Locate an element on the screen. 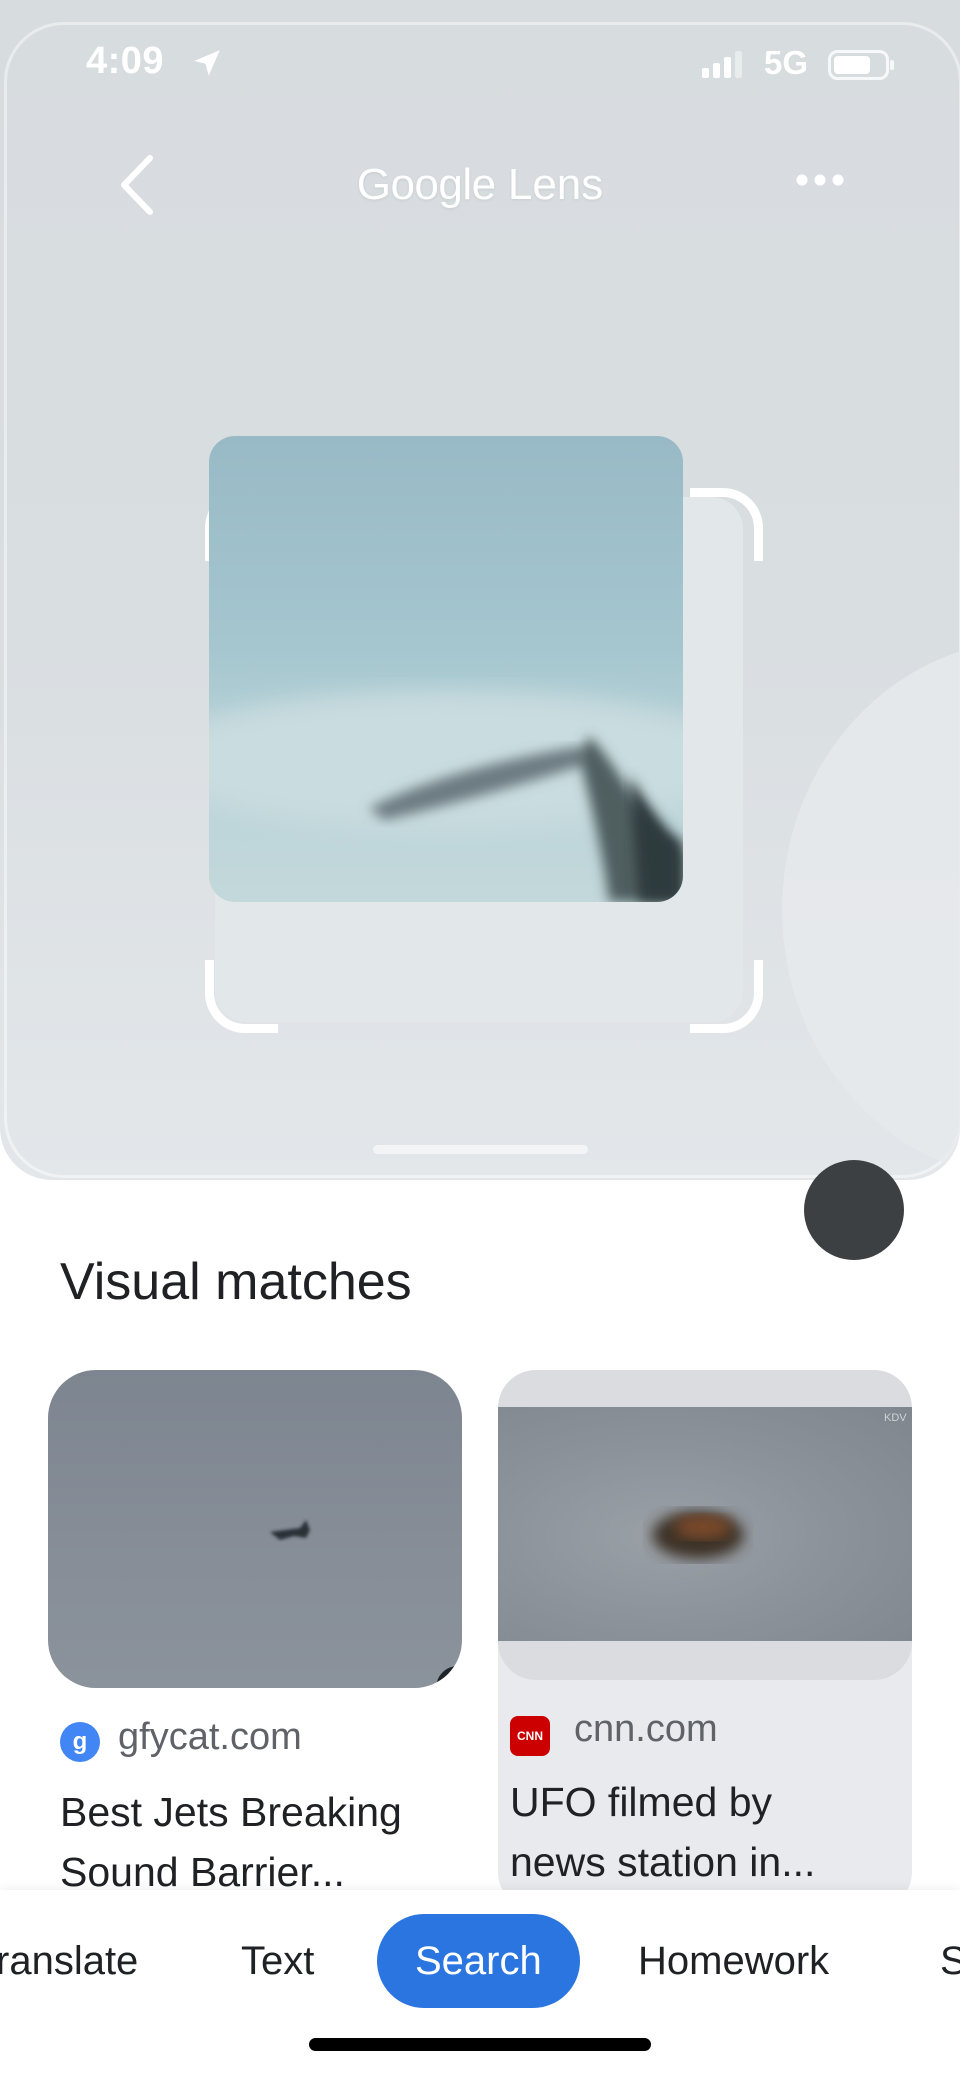 The height and width of the screenshot is (2079, 960). sheet-drag-handle is located at coordinates (480, 1149).